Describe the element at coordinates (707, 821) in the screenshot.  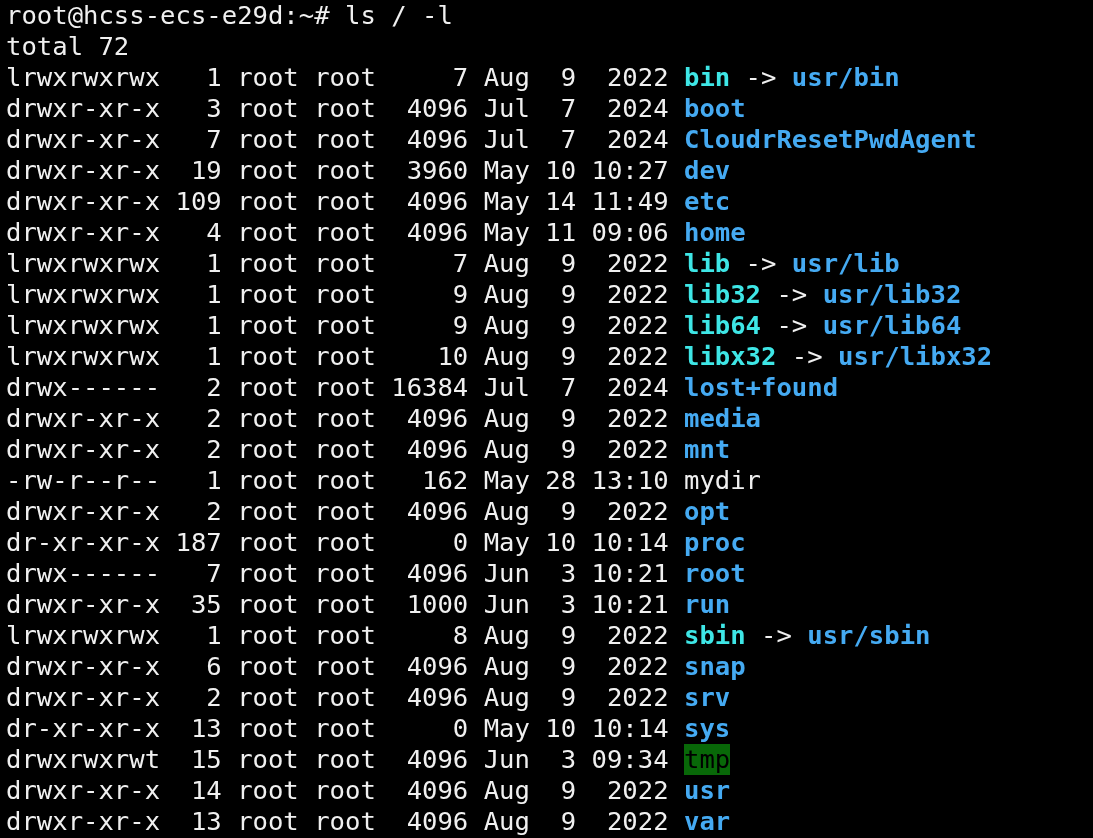
I see `file-name: var` at that location.